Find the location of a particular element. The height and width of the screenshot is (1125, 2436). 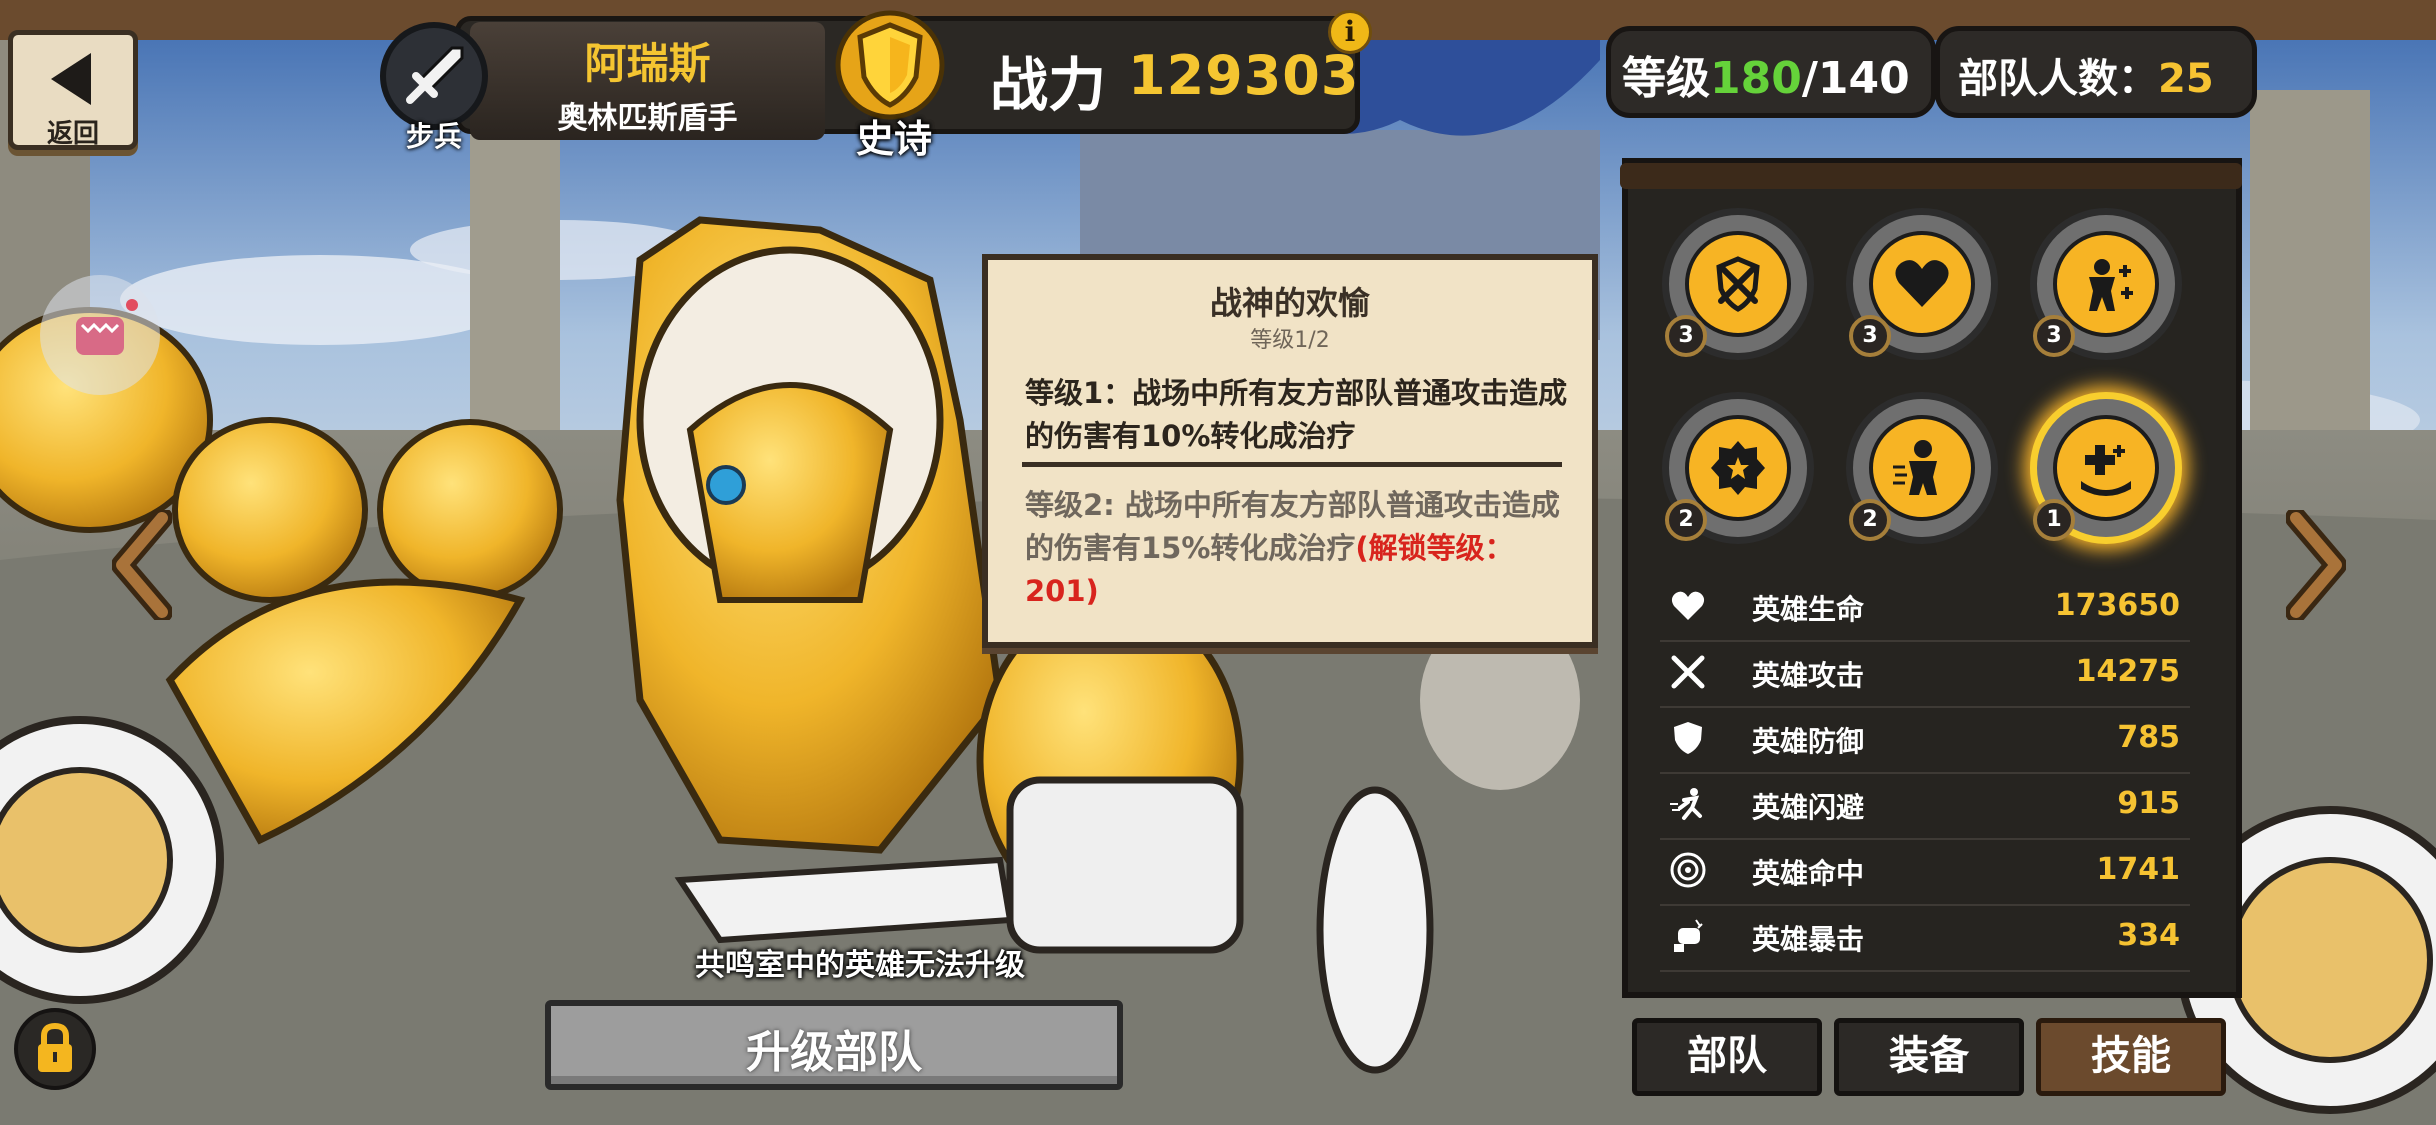

skill-tooltip-title: 战神的欢愉 is located at coordinates (1289, 303).